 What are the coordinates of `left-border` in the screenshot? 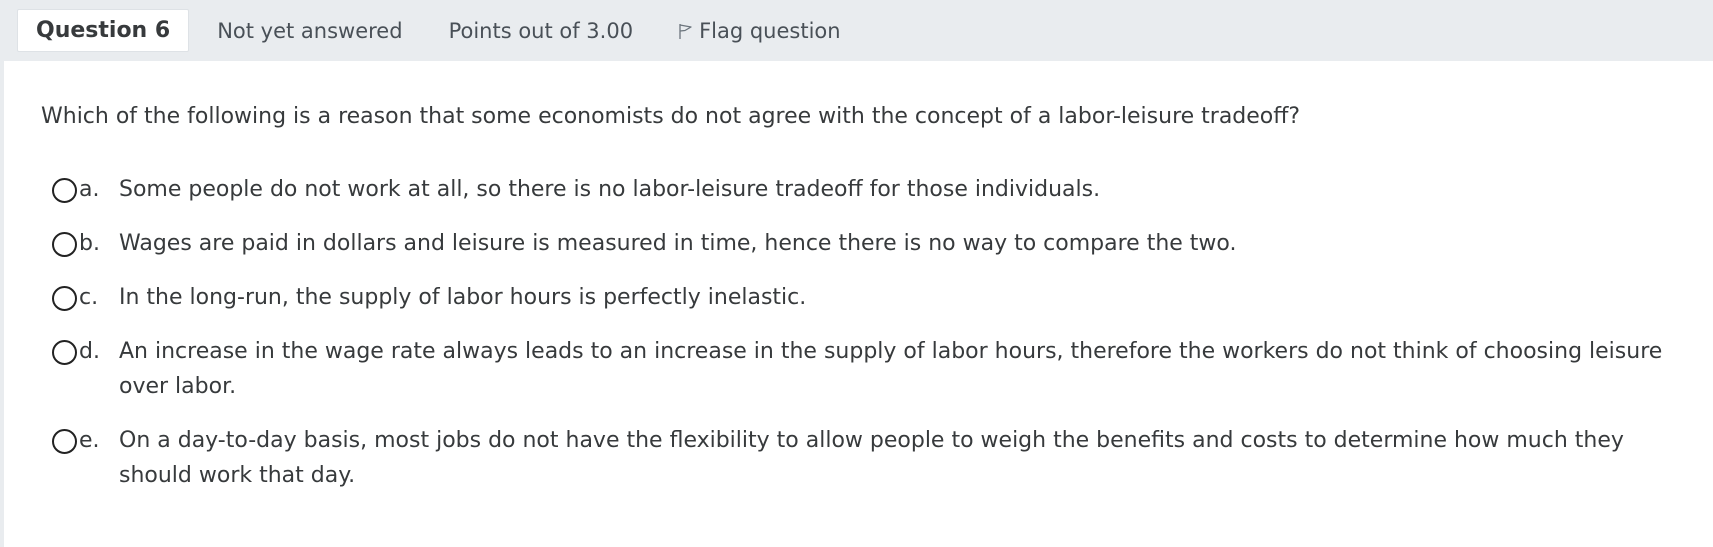 It's located at (2, 273).